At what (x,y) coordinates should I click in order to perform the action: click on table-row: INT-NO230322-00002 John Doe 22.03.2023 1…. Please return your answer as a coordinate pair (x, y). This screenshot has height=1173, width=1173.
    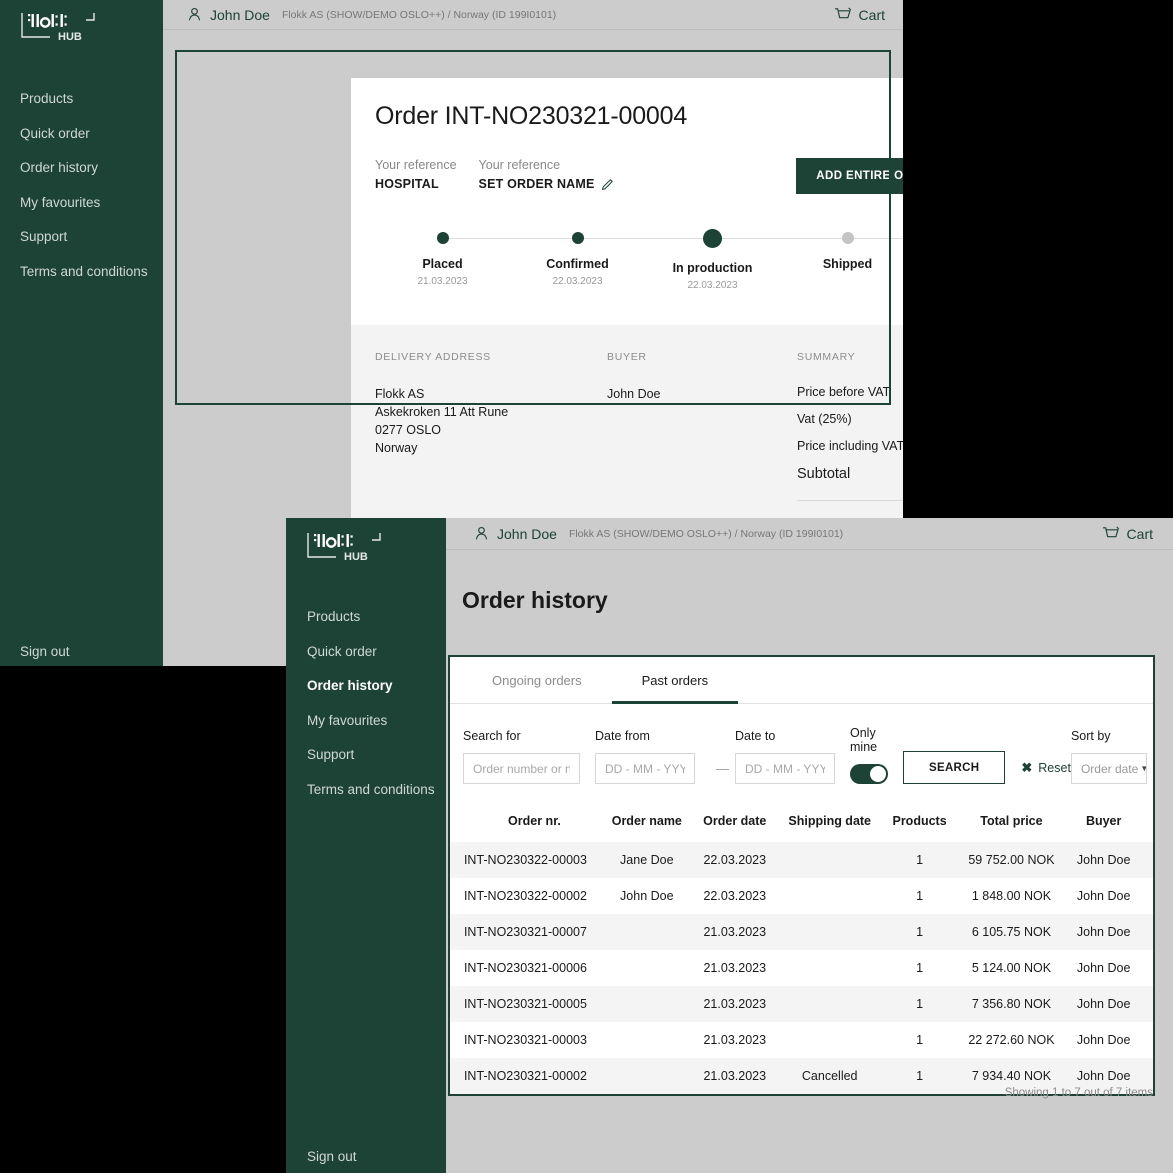
    Looking at the image, I should click on (801, 896).